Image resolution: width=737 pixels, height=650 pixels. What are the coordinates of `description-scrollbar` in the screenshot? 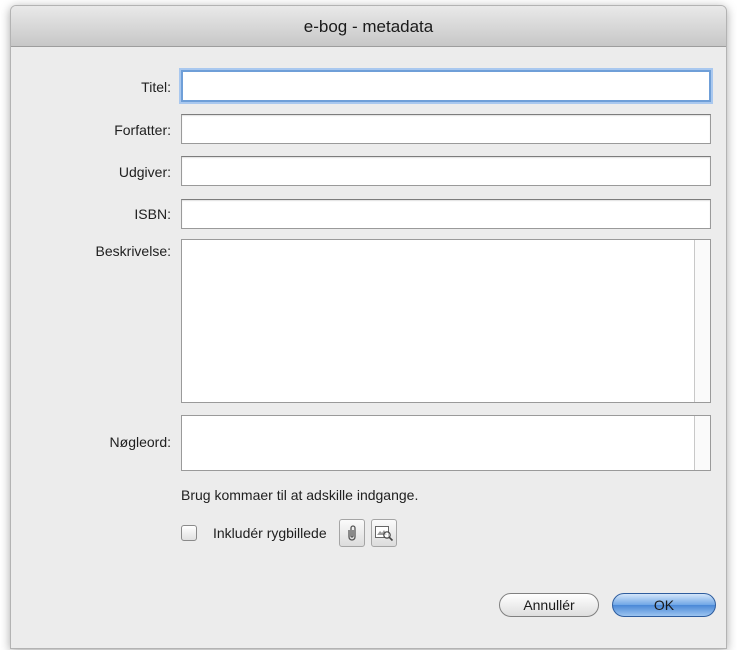 It's located at (702, 321).